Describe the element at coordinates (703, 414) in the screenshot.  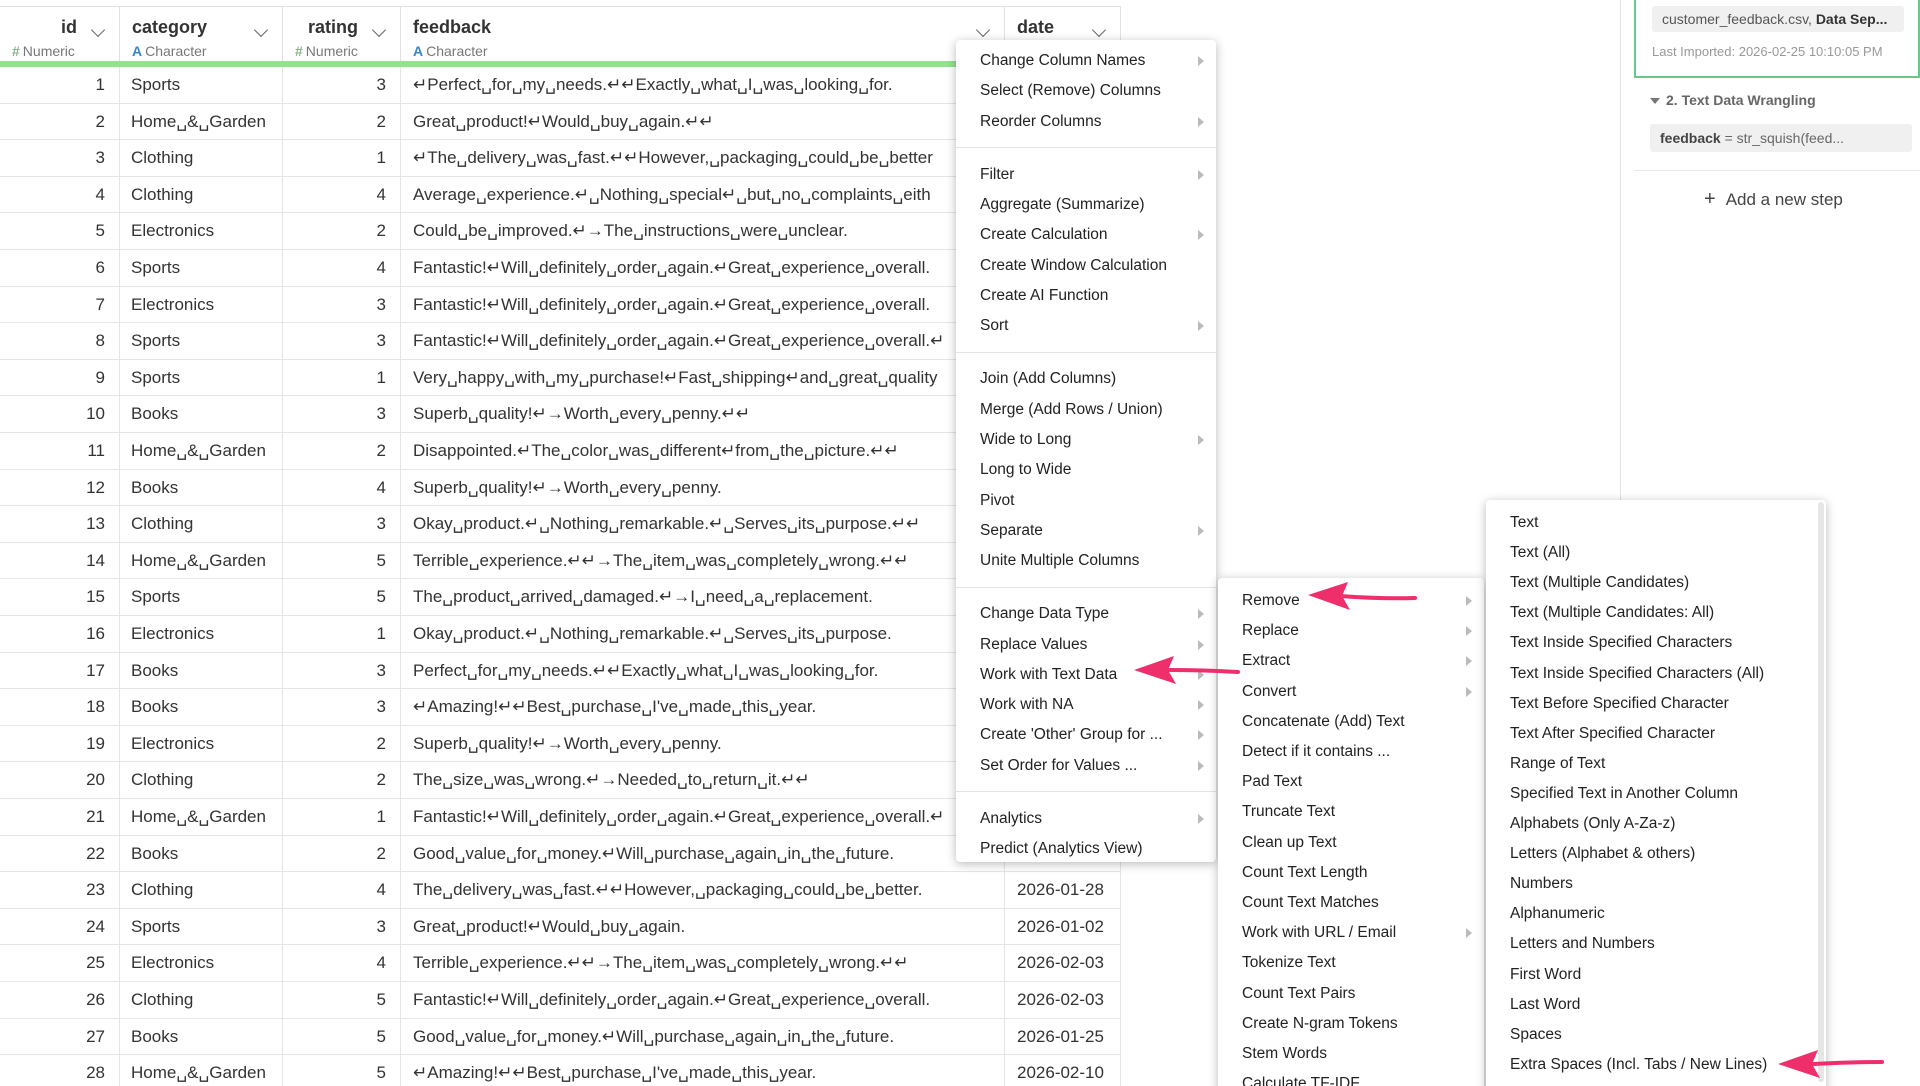
I see `cell-feedback: Superb␣quality!↵→Worth␣every␣penny.↵↵` at that location.